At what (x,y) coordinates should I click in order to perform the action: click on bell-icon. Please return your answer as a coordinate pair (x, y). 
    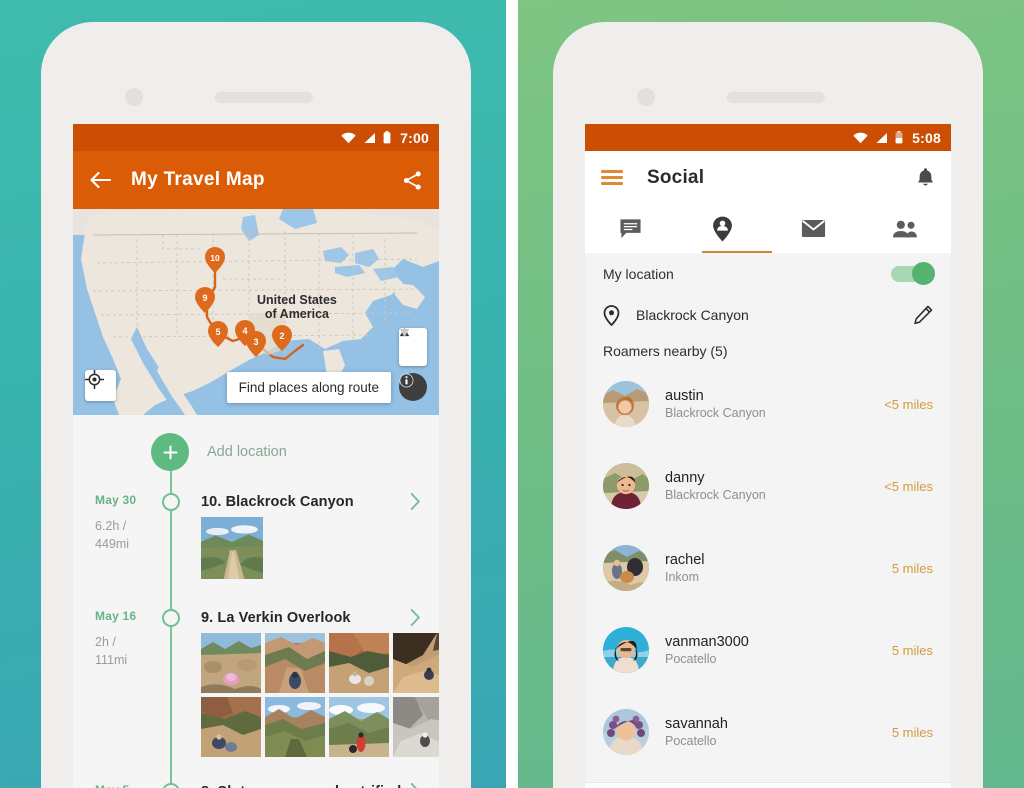
    Looking at the image, I should click on (925, 177).